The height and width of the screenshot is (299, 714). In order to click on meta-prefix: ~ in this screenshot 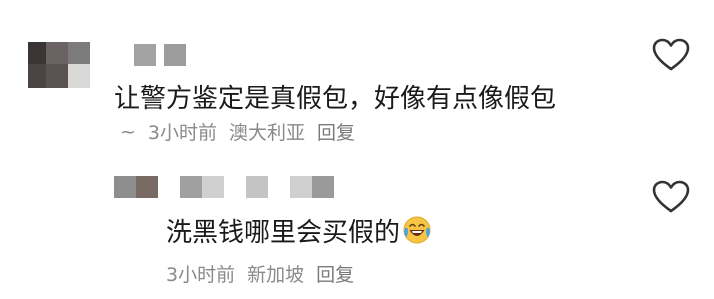, I will do `click(128, 131)`.